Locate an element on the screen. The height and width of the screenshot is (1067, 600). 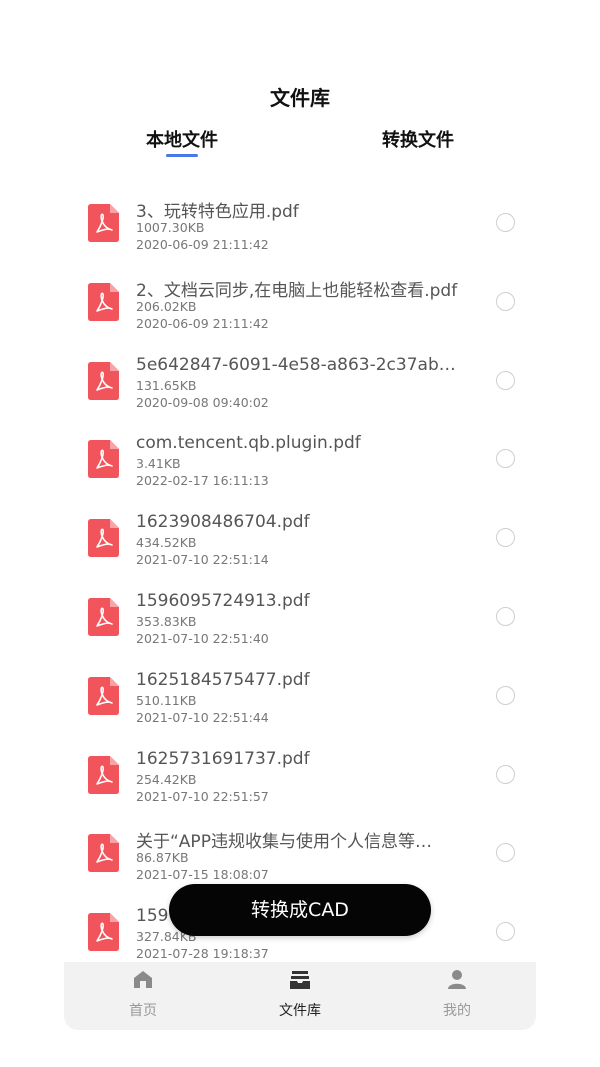
file-size: 131.65KB is located at coordinates (166, 385).